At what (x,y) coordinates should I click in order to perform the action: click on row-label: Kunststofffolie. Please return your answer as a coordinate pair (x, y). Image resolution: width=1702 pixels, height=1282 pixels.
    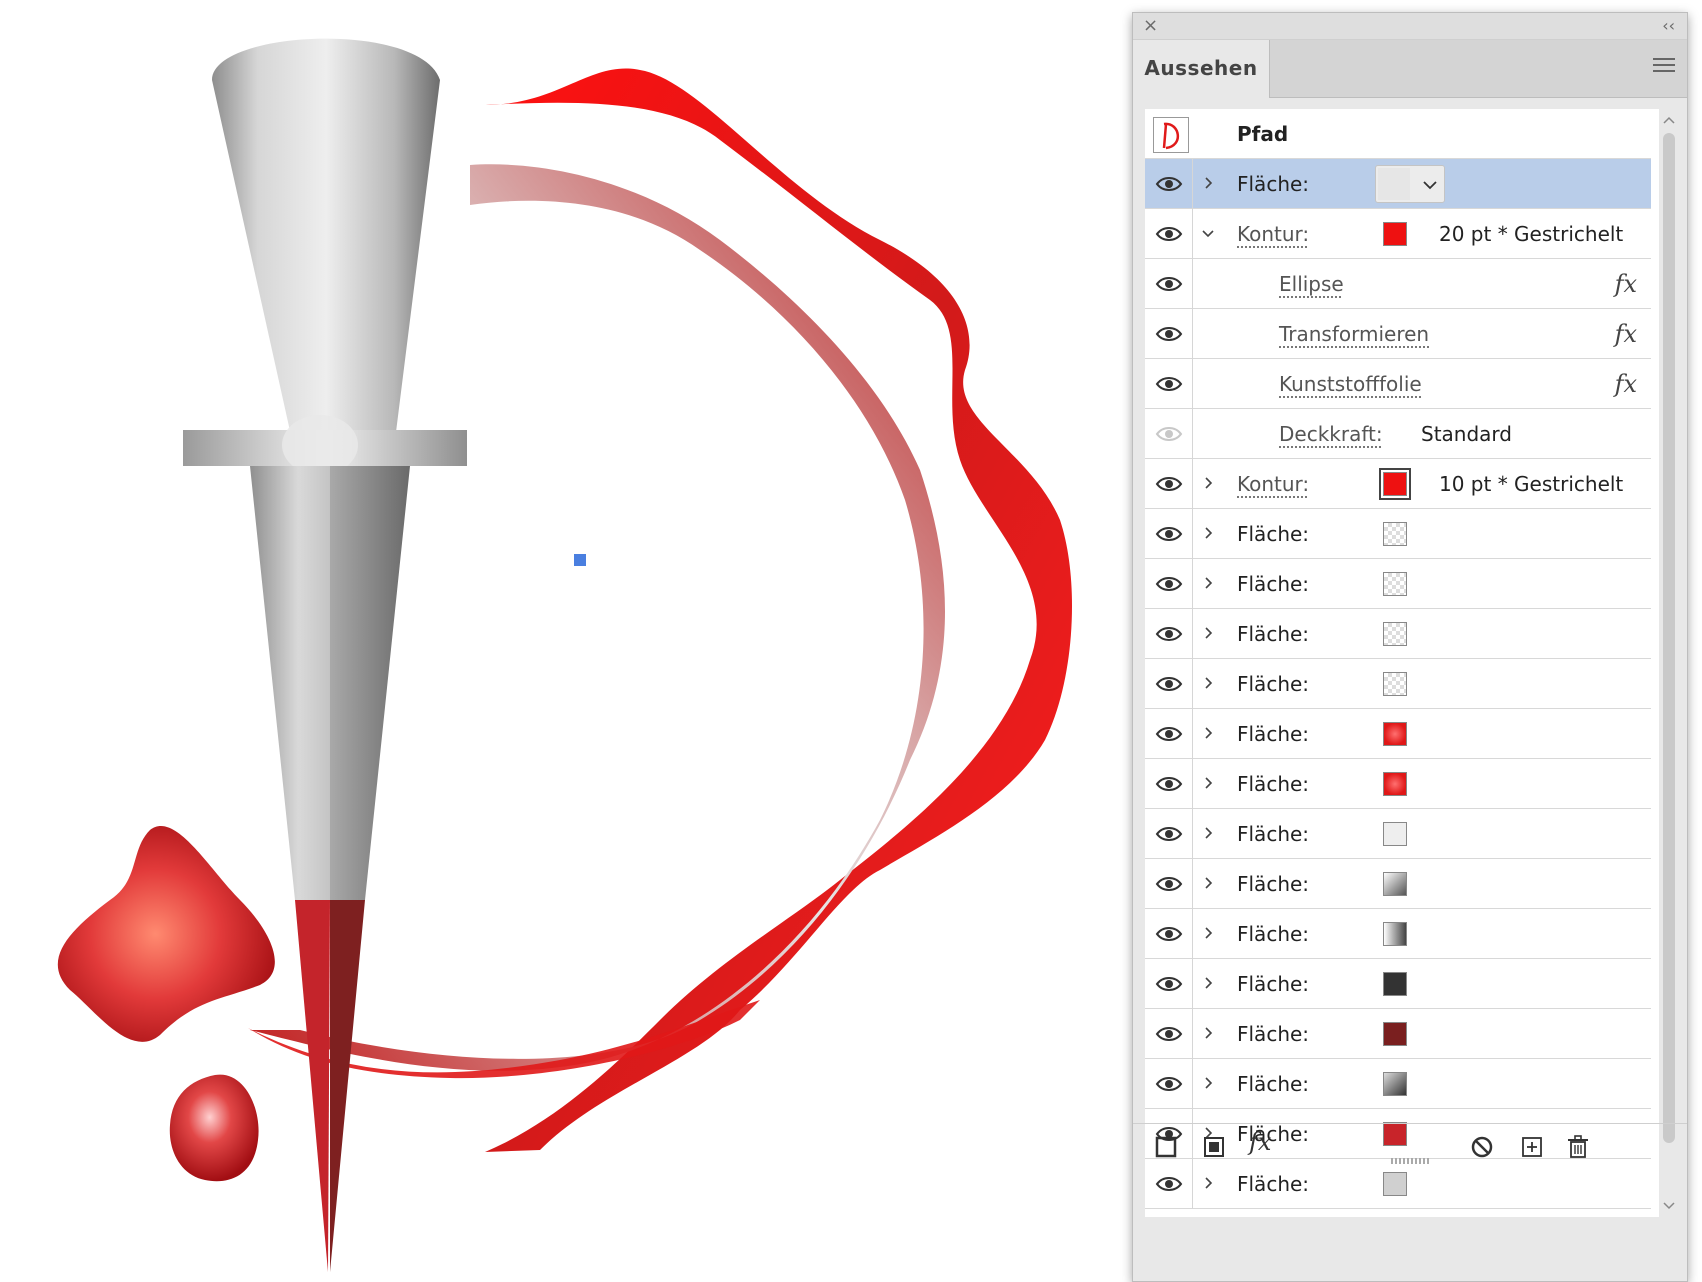
    Looking at the image, I should click on (1350, 384).